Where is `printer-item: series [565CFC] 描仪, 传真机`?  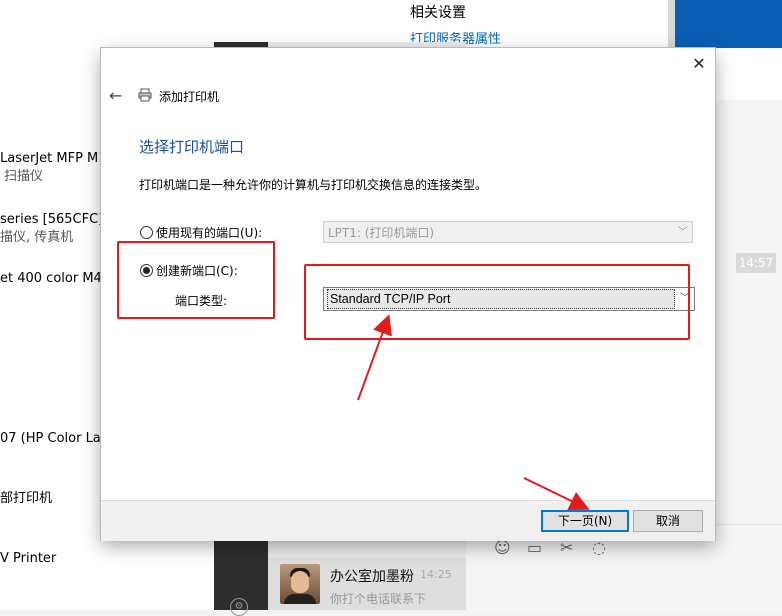 printer-item: series [565CFC] 描仪, 传真机 is located at coordinates (51, 229).